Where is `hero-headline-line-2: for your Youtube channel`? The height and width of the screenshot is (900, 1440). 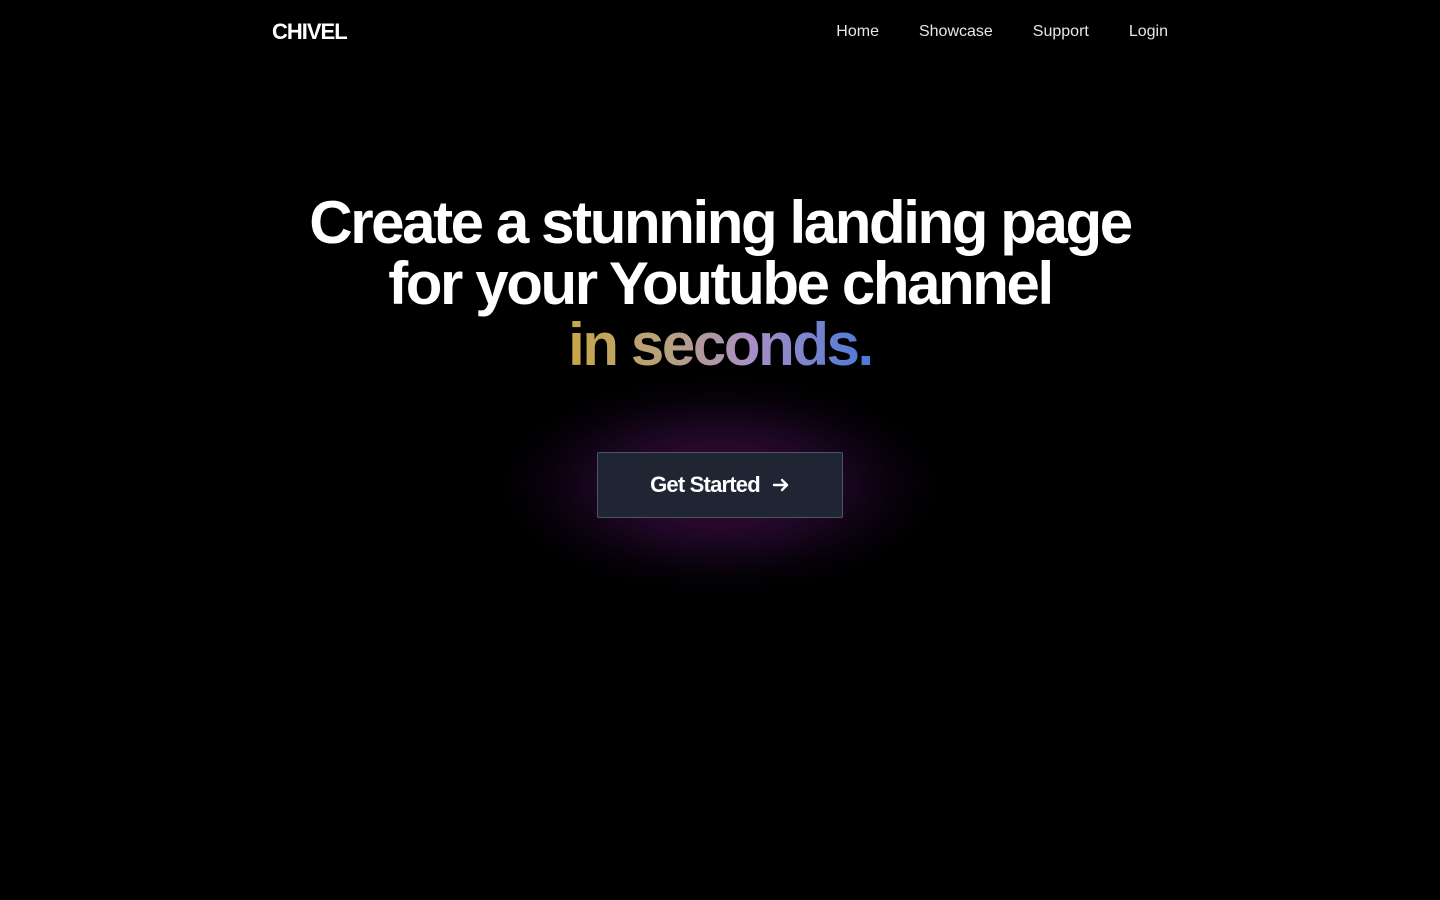
hero-headline-line-2: for your Youtube channel is located at coordinates (721, 283).